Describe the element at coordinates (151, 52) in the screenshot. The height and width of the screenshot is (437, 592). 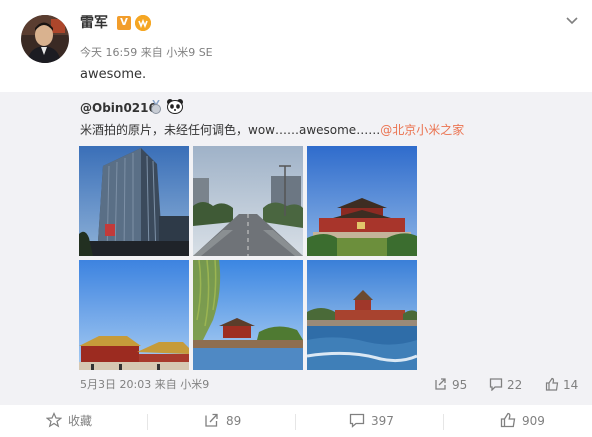
I see `source-prefix: 来自` at that location.